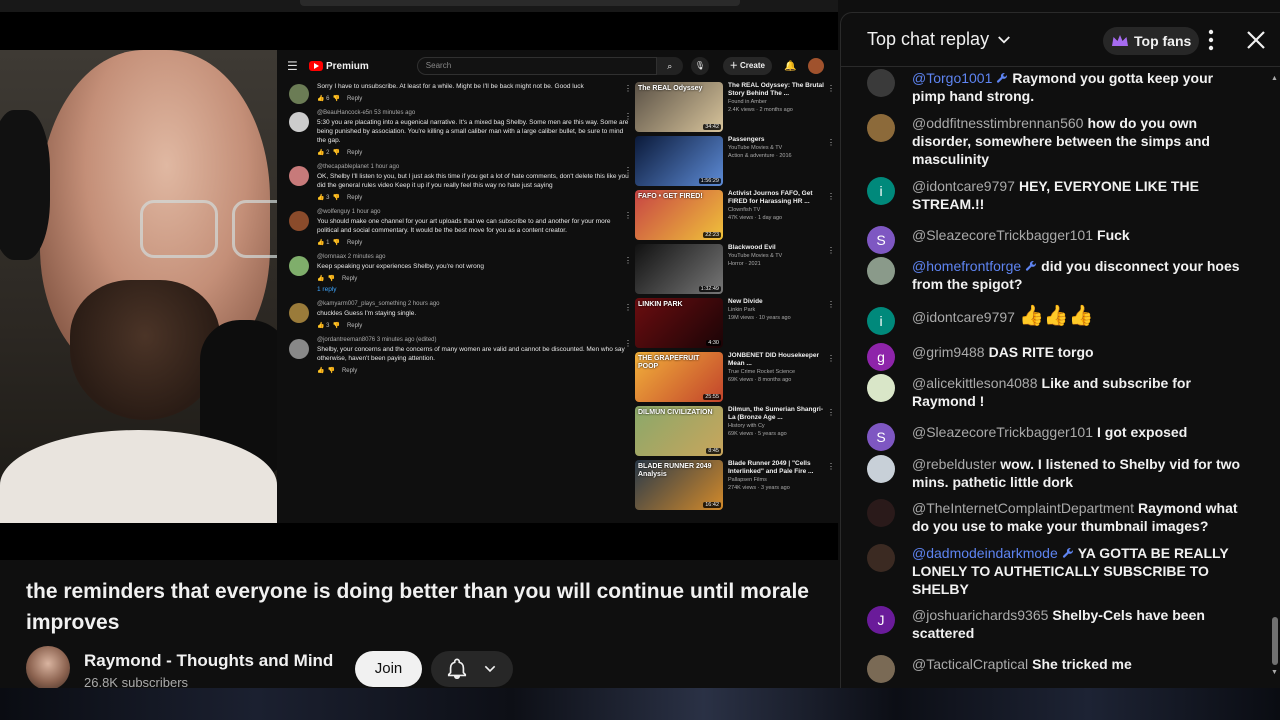  Describe the element at coordinates (745, 301) in the screenshot. I see `rec-title: New Divide` at that location.